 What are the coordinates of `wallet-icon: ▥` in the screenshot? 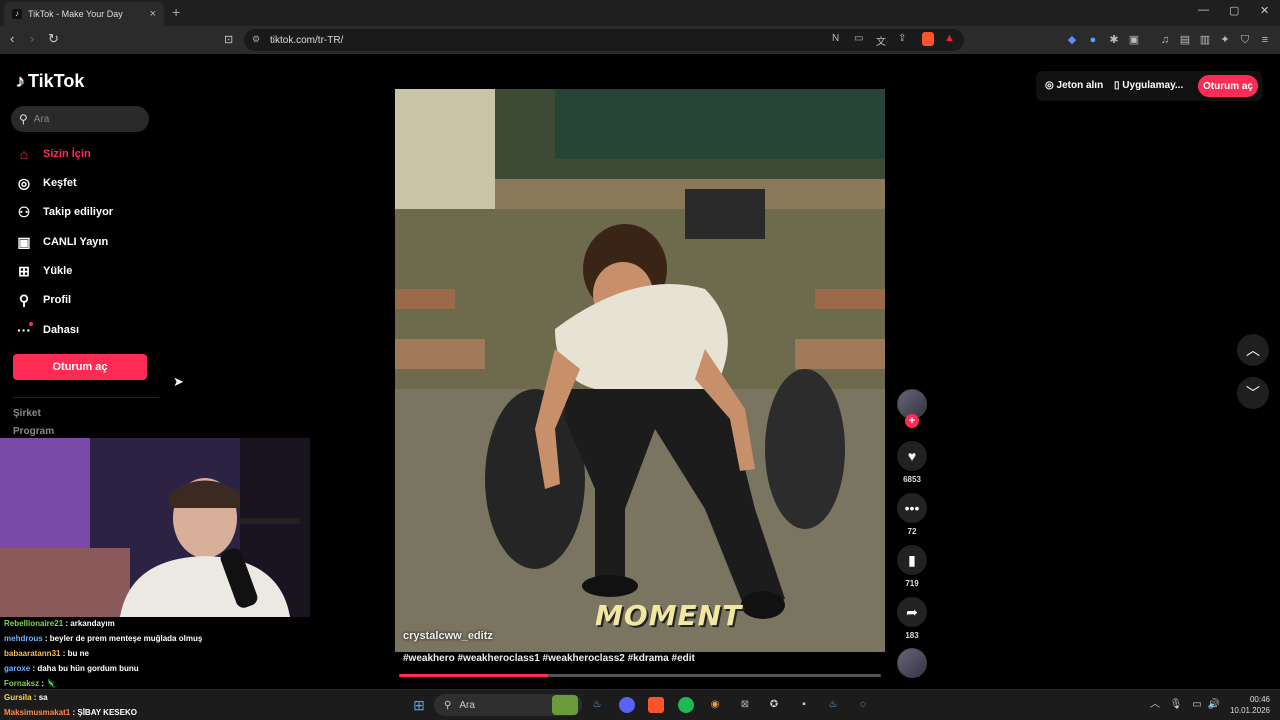 It's located at (1205, 40).